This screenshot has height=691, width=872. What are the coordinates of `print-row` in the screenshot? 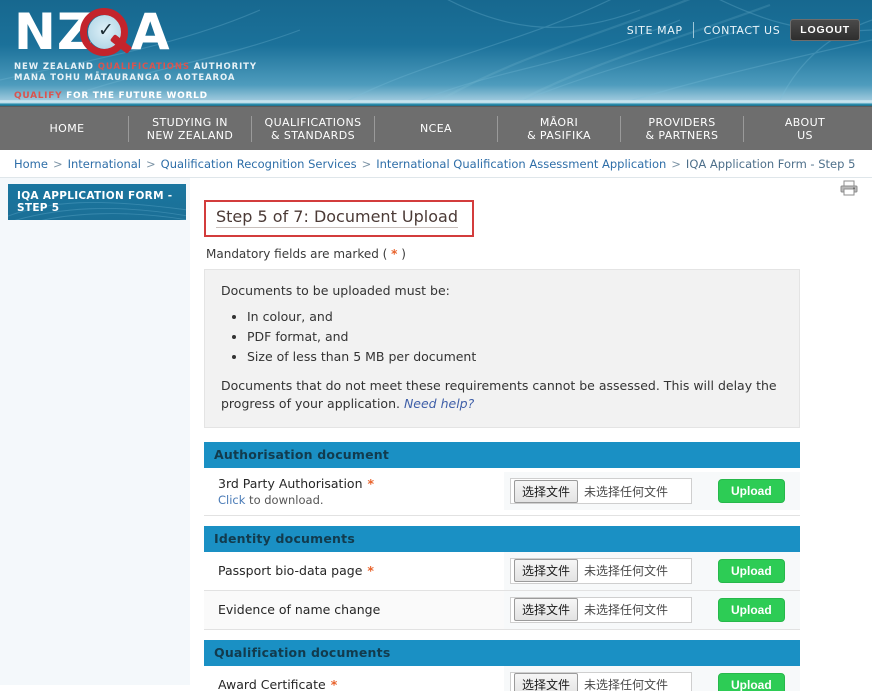 It's located at (531, 189).